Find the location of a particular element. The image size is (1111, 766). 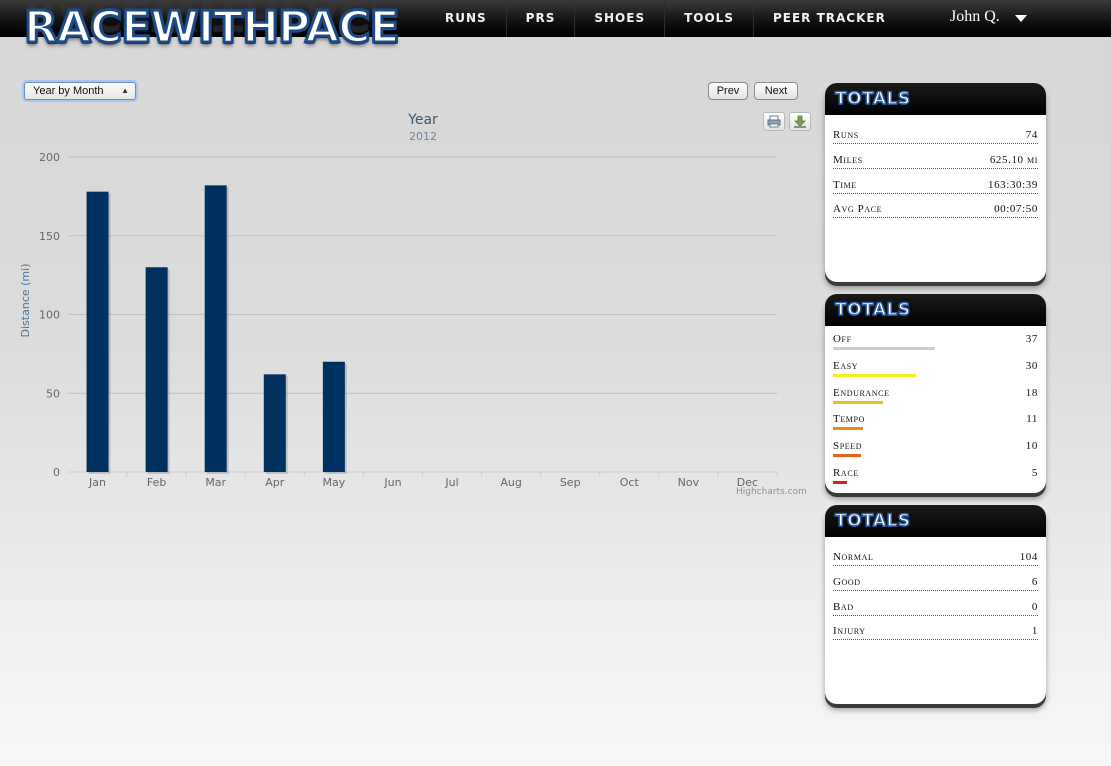

stat-label: Good is located at coordinates (847, 582).